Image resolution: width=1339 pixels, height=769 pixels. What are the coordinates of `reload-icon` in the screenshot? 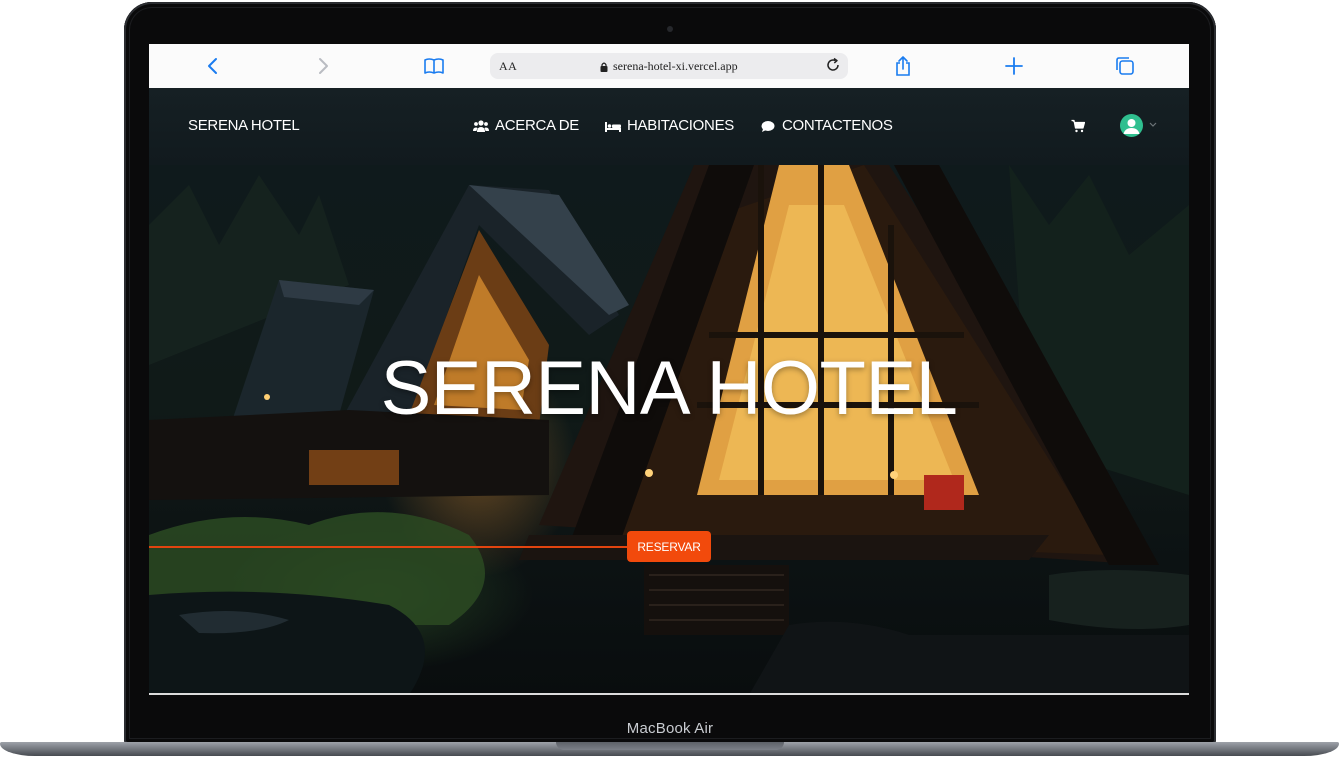 It's located at (833, 65).